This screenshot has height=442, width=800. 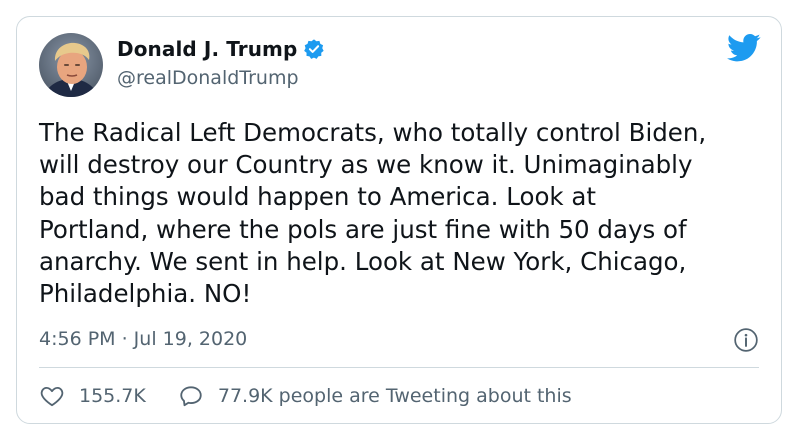 I want to click on tweet-text-line: Philadelphia. NO!, so click(x=145, y=294).